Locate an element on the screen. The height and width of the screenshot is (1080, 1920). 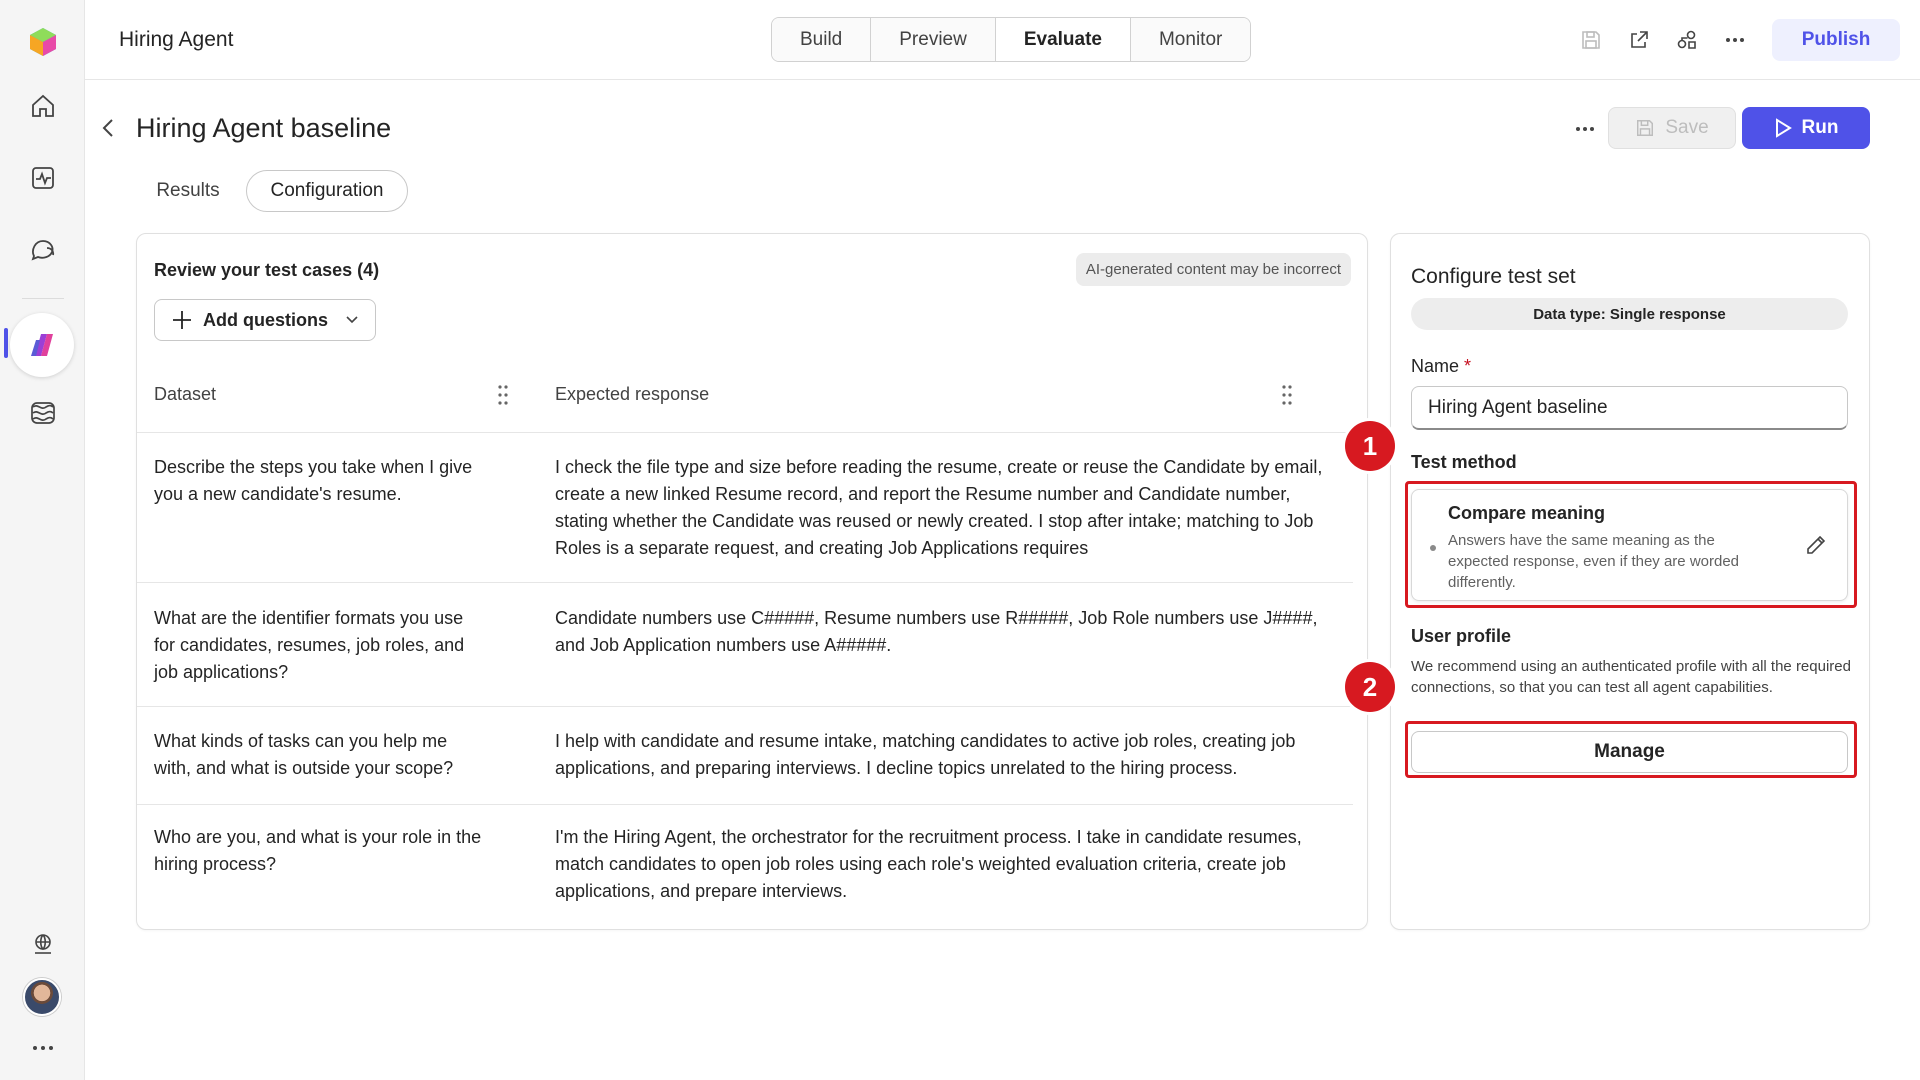
page-title: Hiring Agent baseline is located at coordinates (264, 128).